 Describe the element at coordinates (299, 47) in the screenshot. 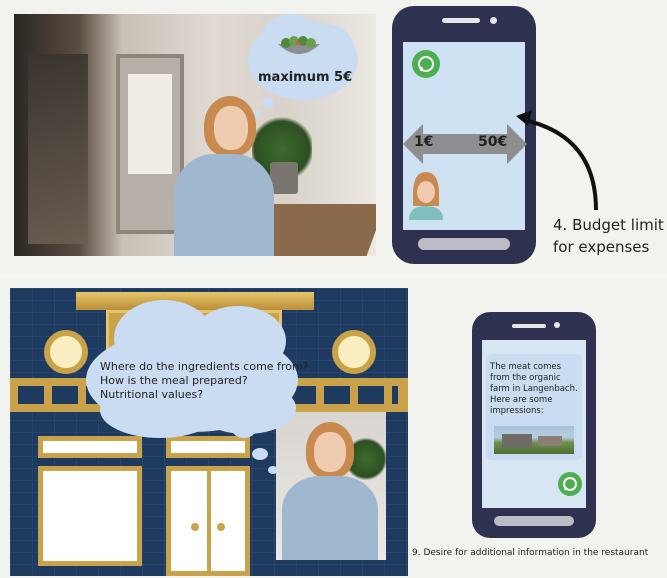

I see `salad-bowl-icon` at that location.